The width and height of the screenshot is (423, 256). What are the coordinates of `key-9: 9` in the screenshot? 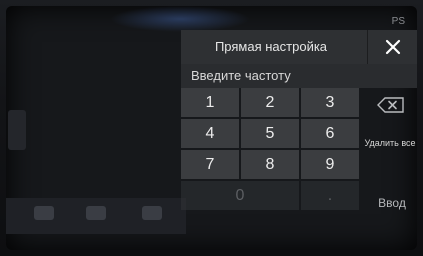 It's located at (330, 164).